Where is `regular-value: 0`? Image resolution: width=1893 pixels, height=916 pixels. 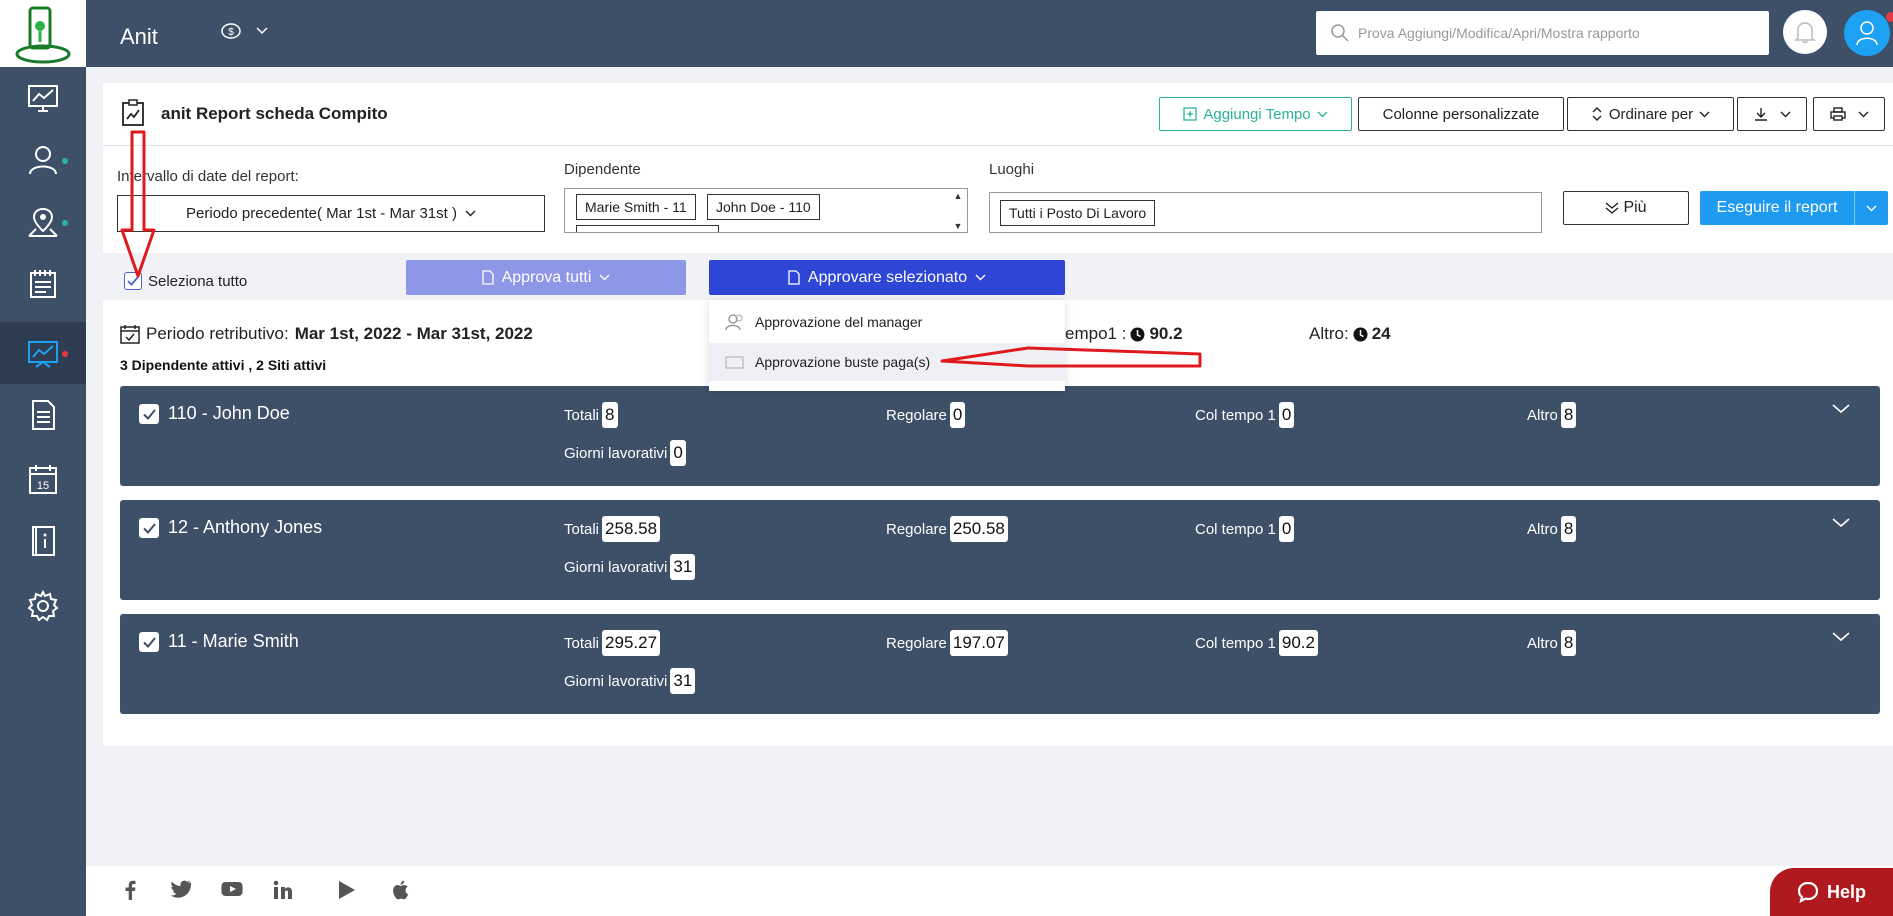 regular-value: 0 is located at coordinates (957, 415).